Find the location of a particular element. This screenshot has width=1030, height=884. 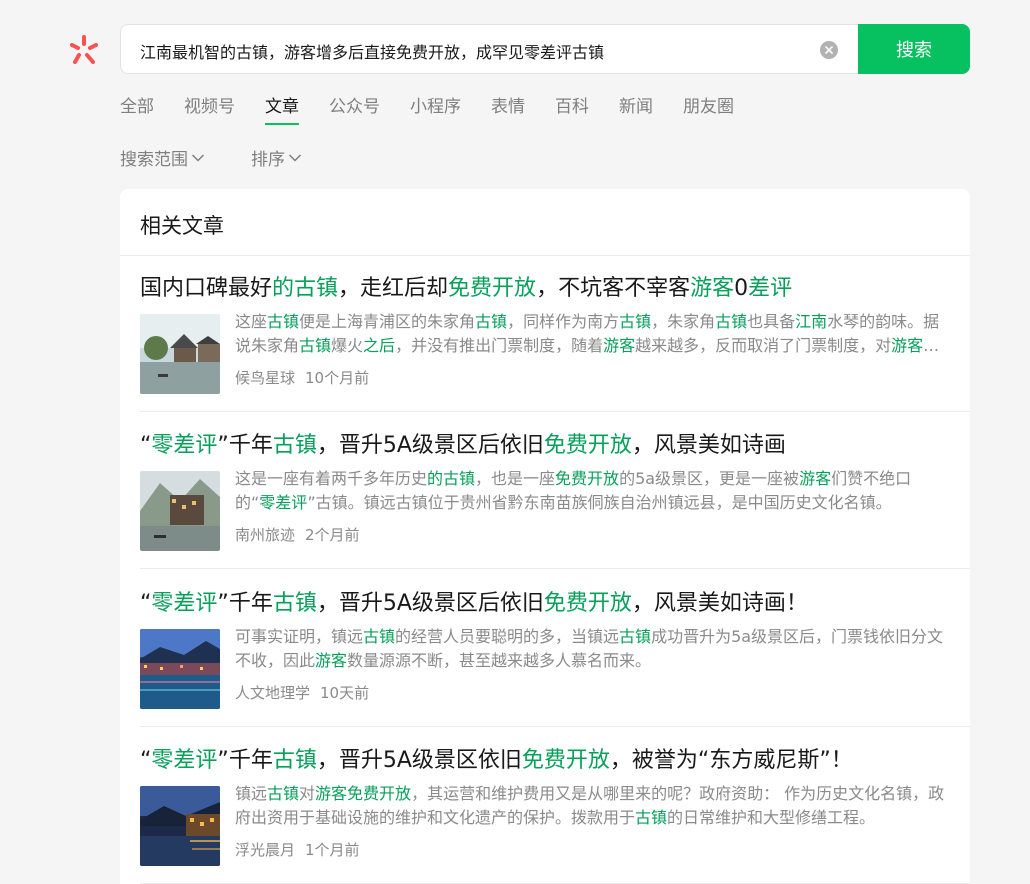

article-title: “零差评”千年古镇，晋升5A级景区后依旧免费开放，风景美如诗画！ is located at coordinates (474, 601).